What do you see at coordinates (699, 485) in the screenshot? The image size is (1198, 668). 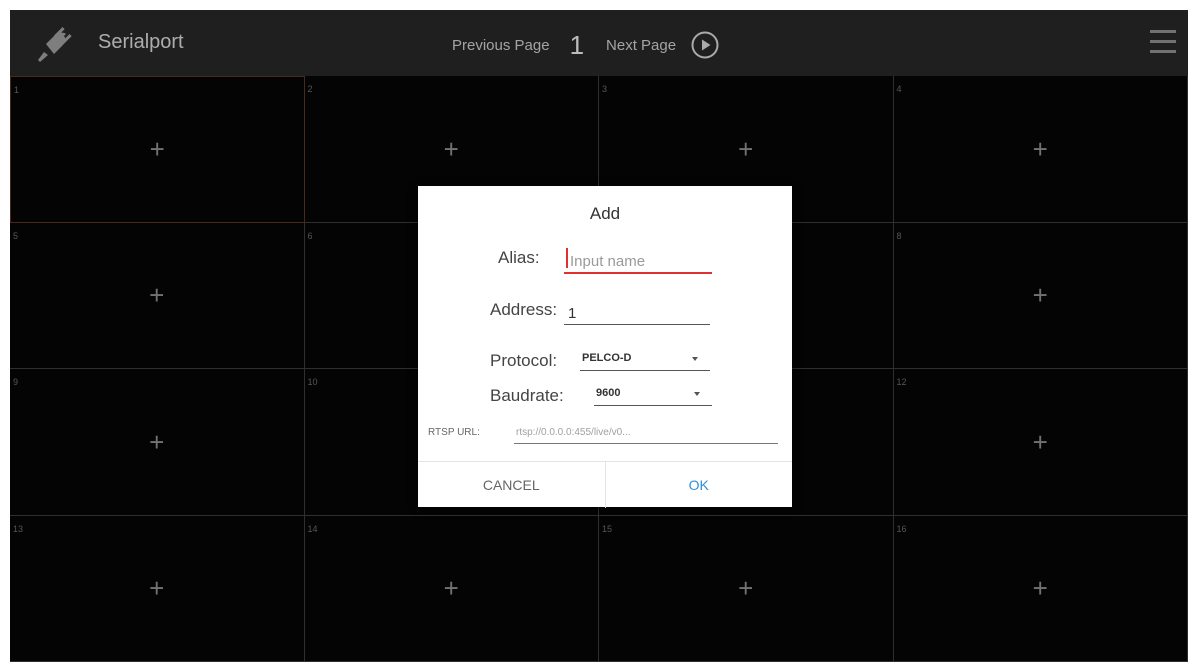 I see `ok-button: OK` at bounding box center [699, 485].